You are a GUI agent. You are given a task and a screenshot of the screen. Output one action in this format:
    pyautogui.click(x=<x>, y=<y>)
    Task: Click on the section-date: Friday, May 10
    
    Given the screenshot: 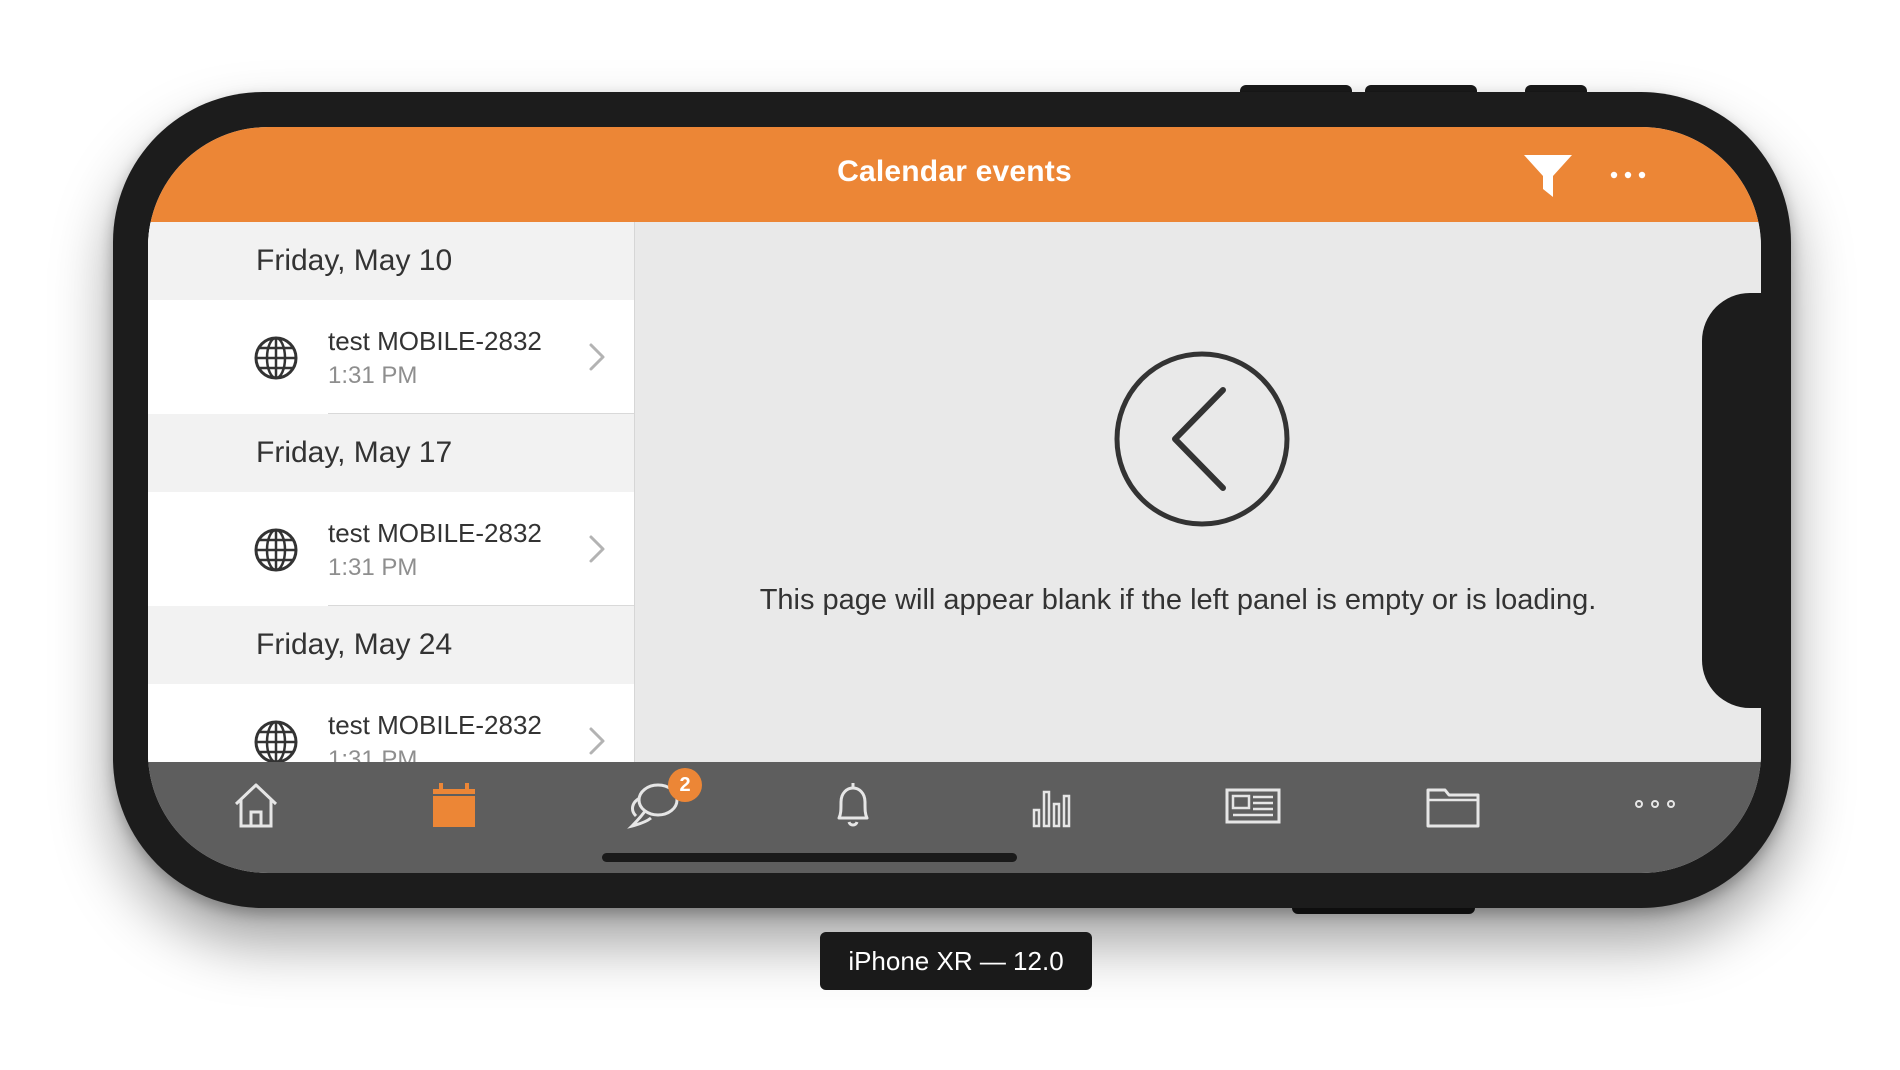 What is the action you would take?
    pyautogui.click(x=354, y=260)
    